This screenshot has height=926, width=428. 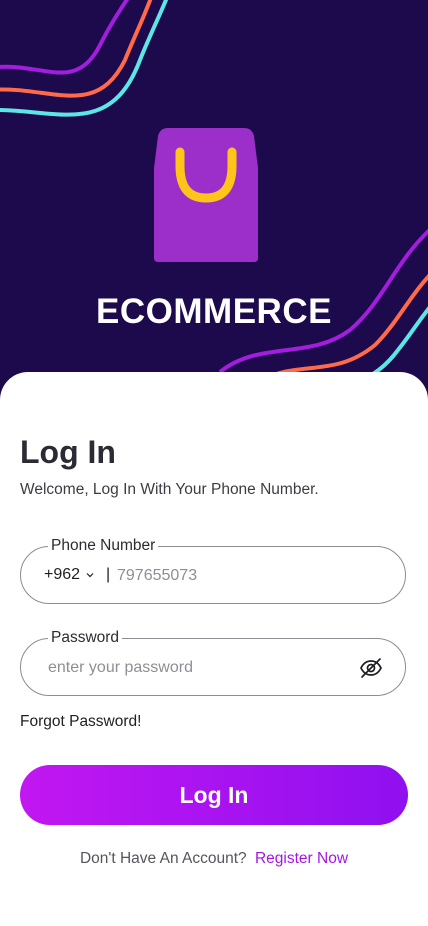 What do you see at coordinates (169, 489) in the screenshot?
I see `page-subtitle: Welcome, Log In With Your Phone Number.` at bounding box center [169, 489].